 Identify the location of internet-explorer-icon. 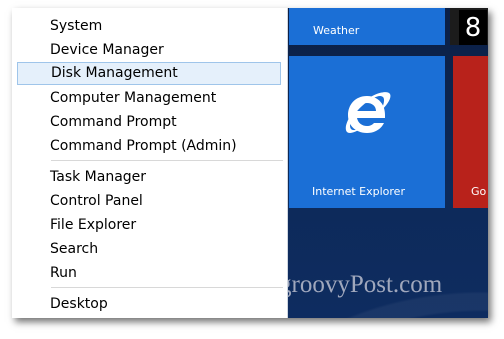
(368, 112).